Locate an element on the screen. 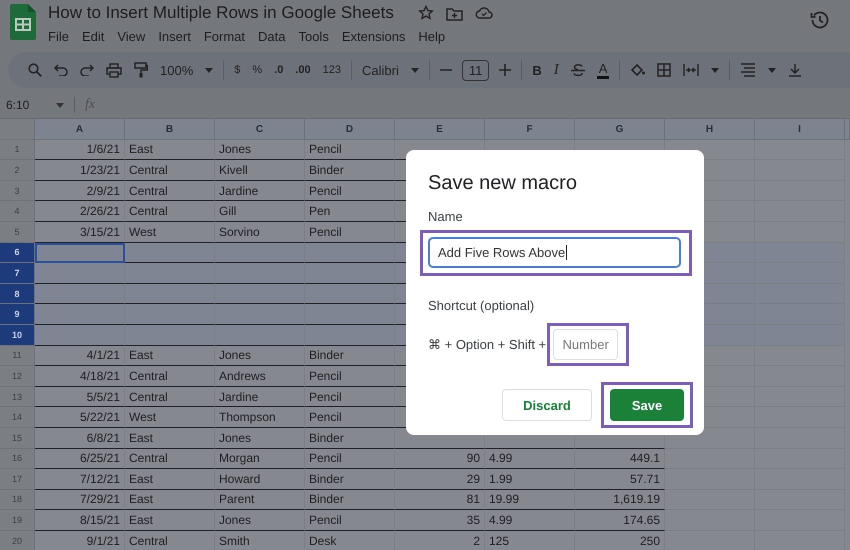  row-header: 3 is located at coordinates (17, 191).